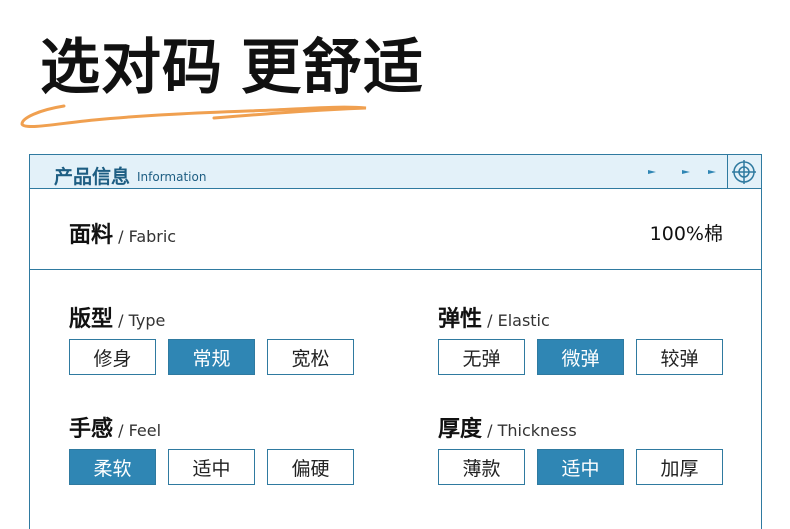  I want to click on type-label: 版型 / Type, so click(117, 317).